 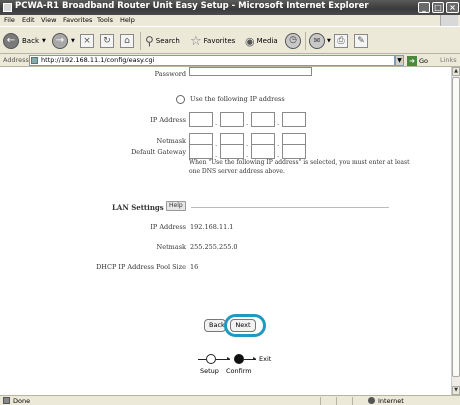 What do you see at coordinates (194, 267) in the screenshot?
I see `dhcp-pool-size-value: 16` at bounding box center [194, 267].